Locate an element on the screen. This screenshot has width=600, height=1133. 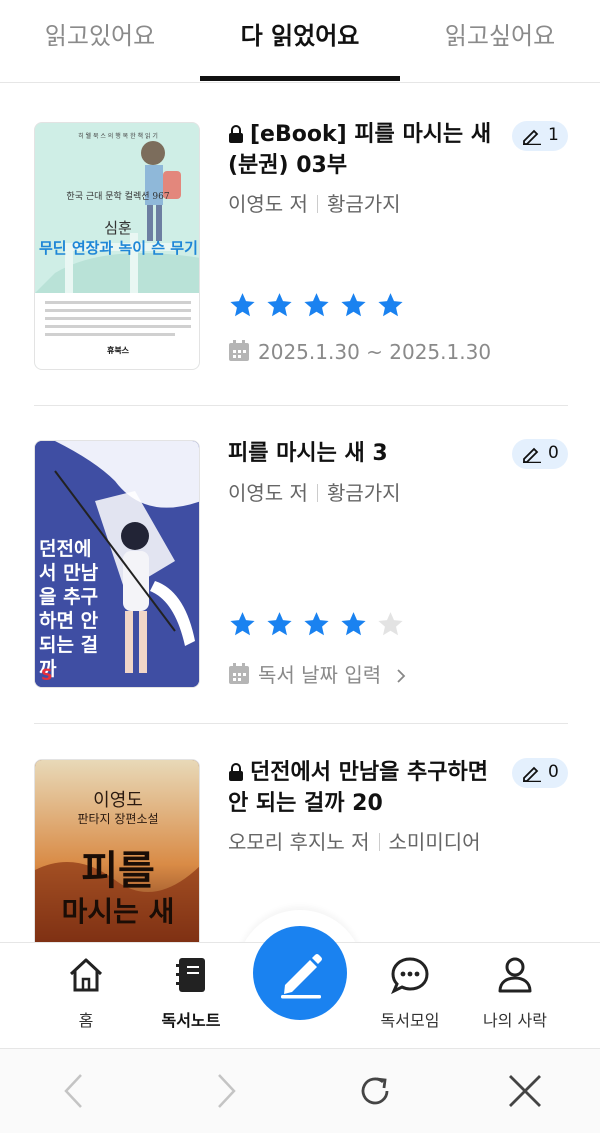
cover-title: 무딘 연장과 녹이 슨 무기 is located at coordinates (118, 248).